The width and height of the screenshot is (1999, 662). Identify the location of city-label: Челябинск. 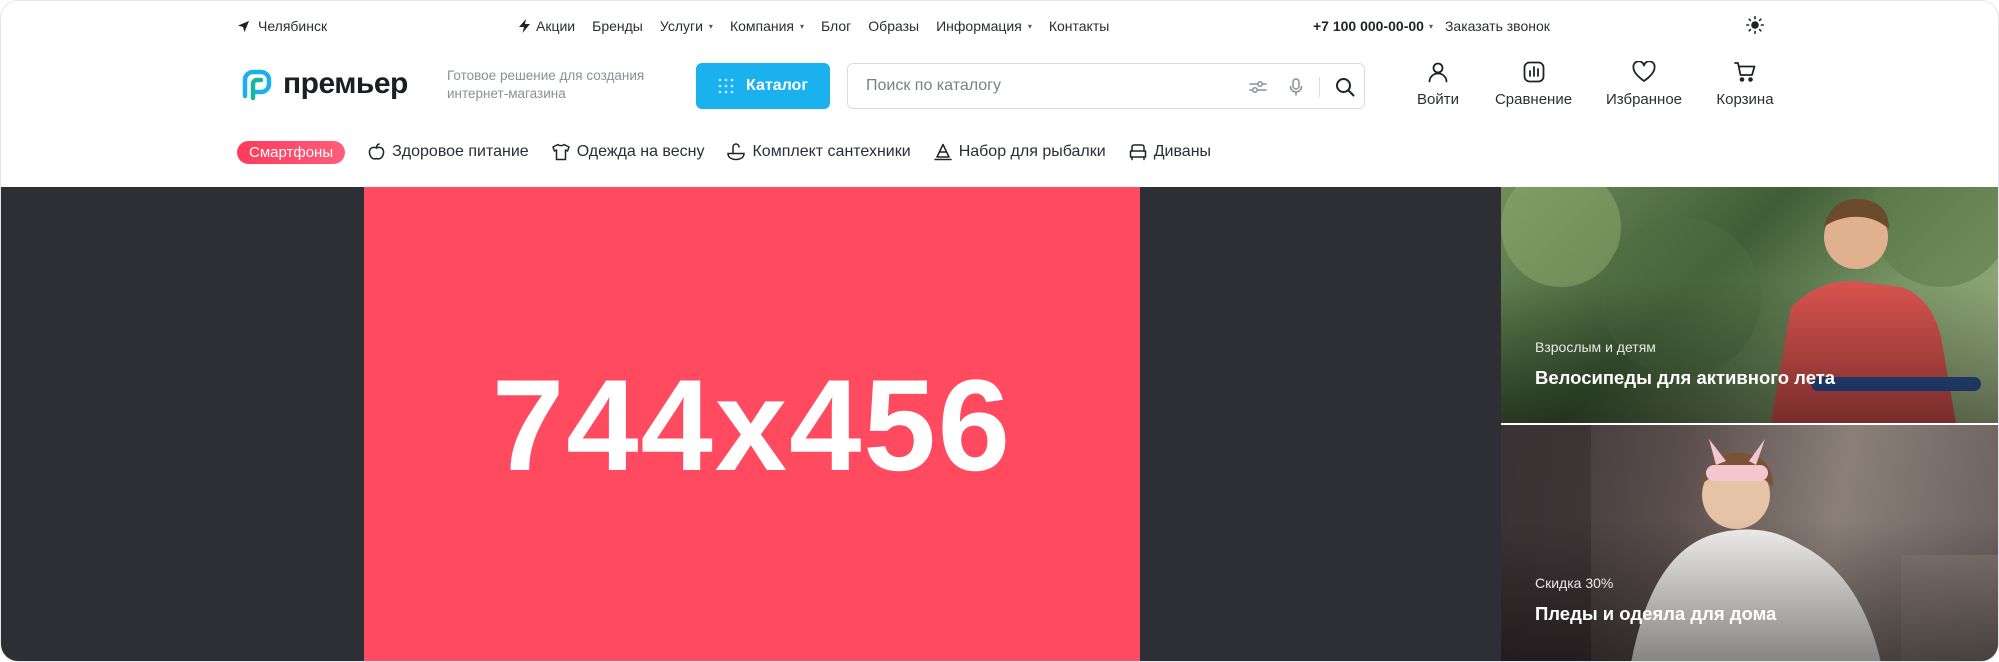
(293, 26).